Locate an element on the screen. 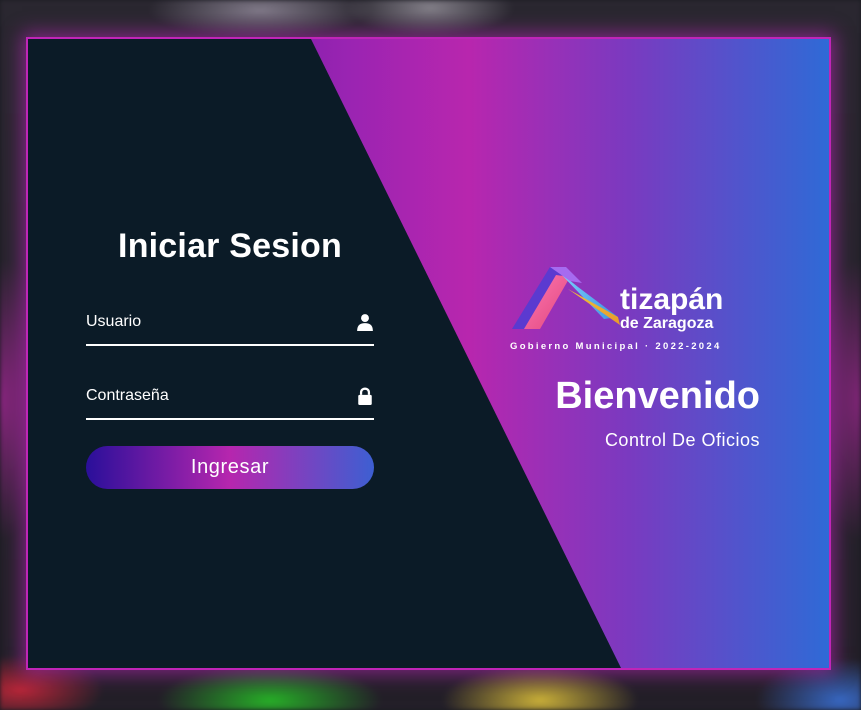 The height and width of the screenshot is (710, 861). username-input is located at coordinates (211, 322).